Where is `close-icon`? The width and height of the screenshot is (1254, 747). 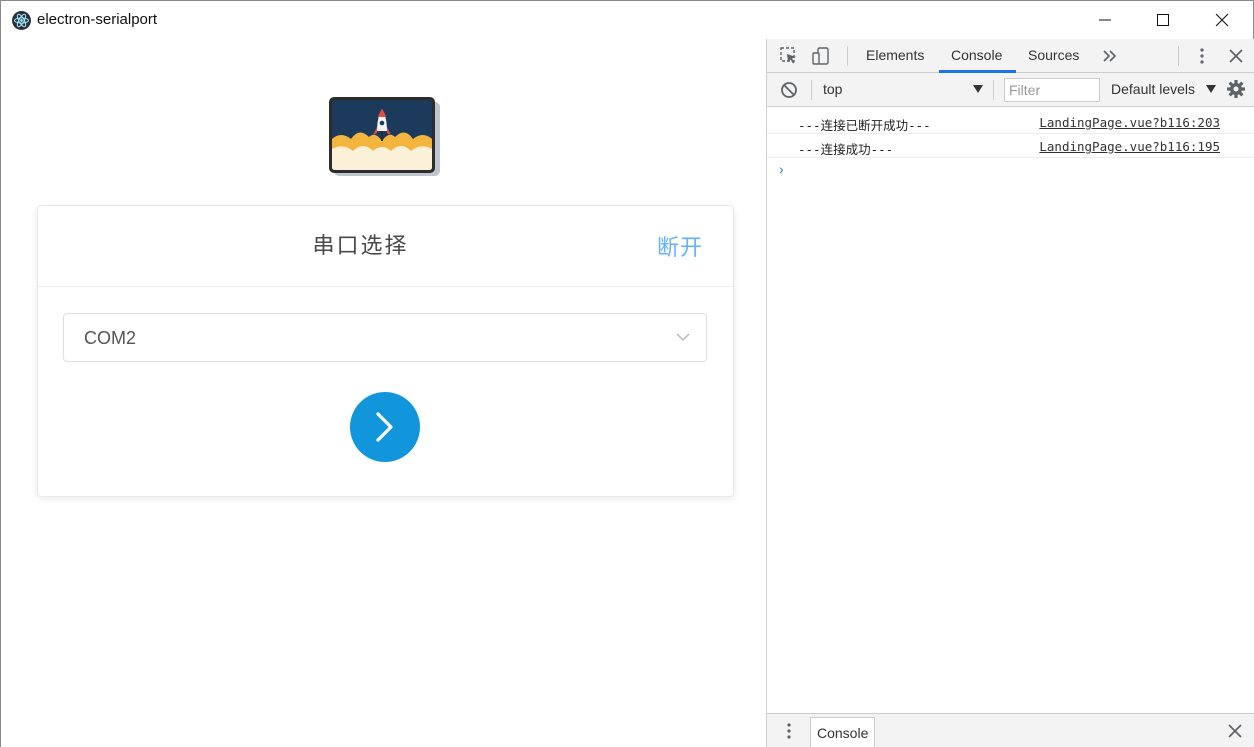
close-icon is located at coordinates (1222, 20).